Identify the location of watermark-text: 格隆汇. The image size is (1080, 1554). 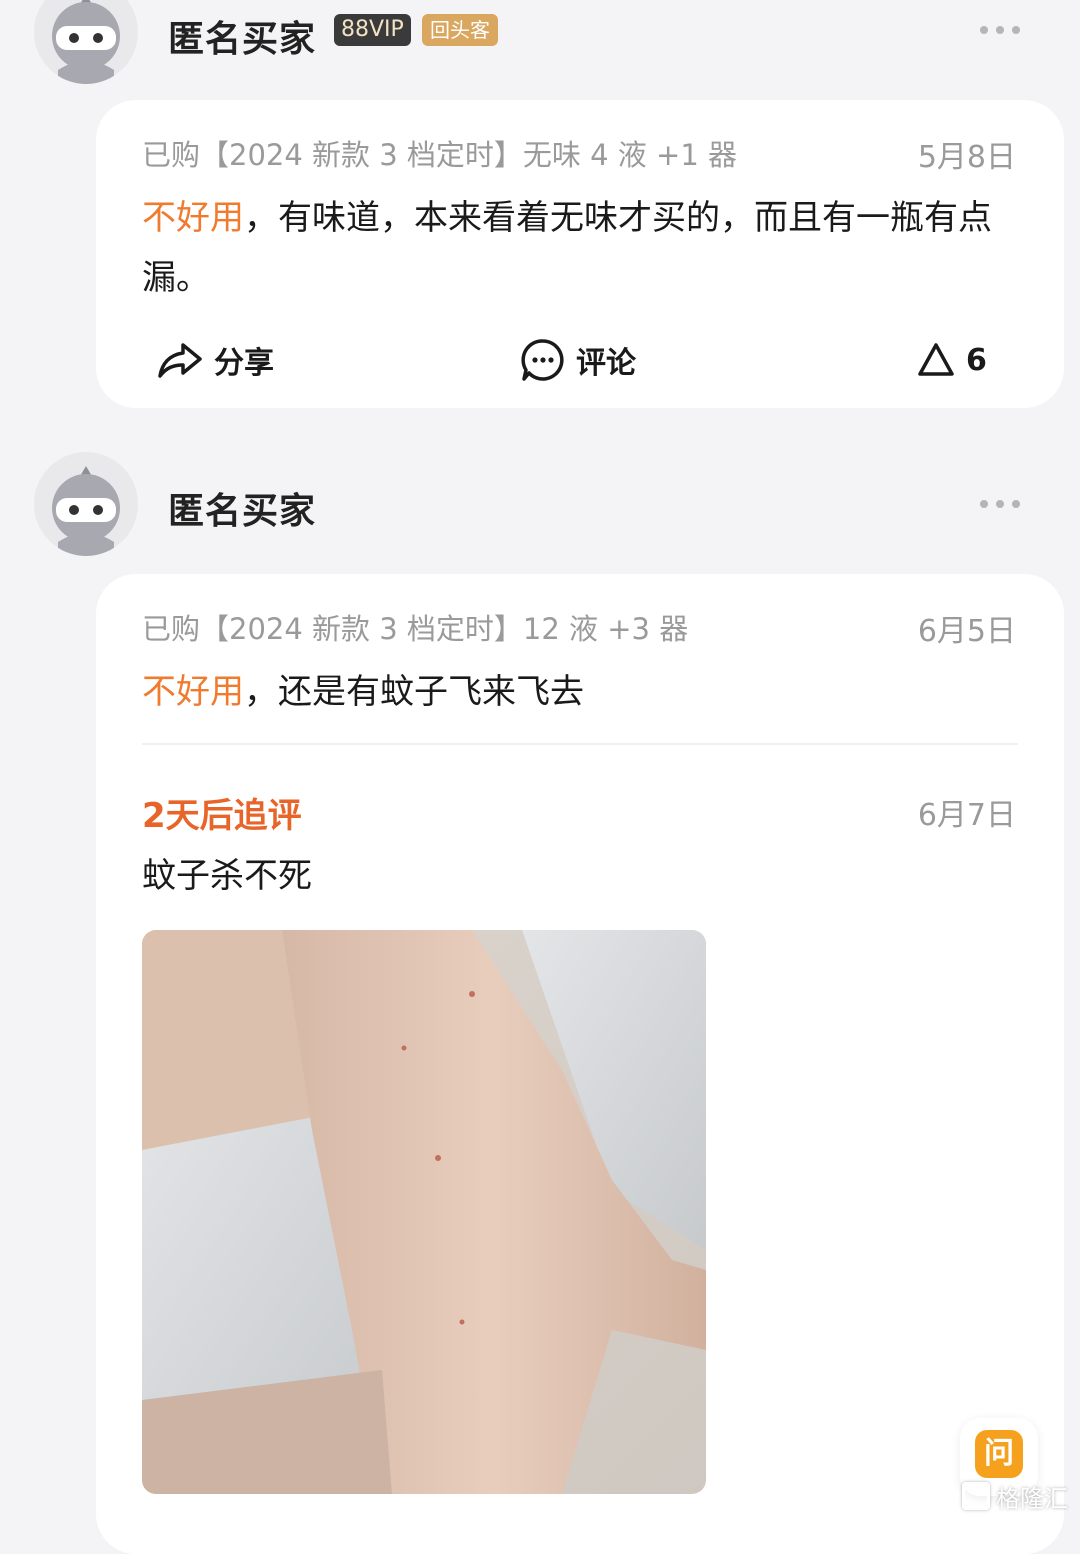
(1032, 1498).